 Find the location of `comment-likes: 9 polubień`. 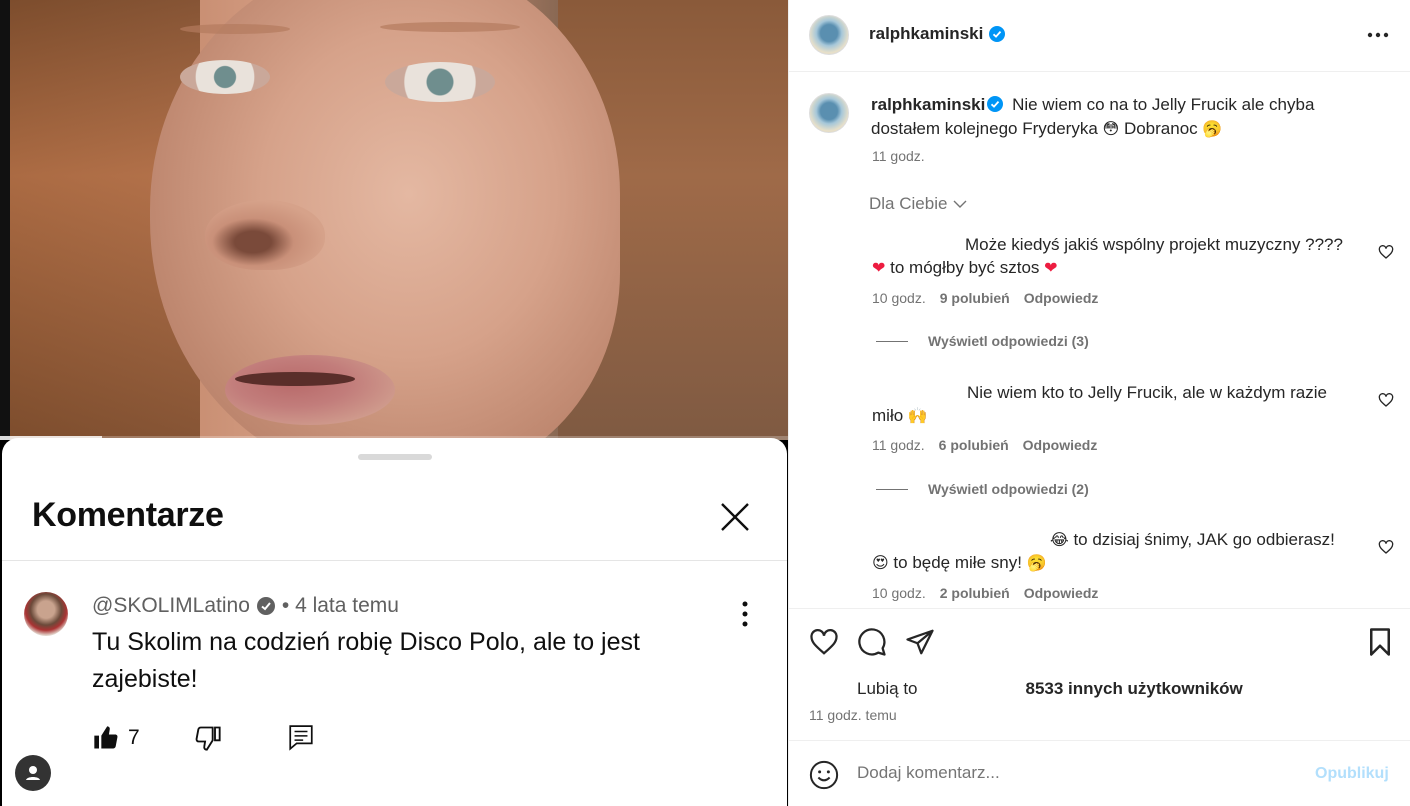

comment-likes: 9 polubień is located at coordinates (975, 298).